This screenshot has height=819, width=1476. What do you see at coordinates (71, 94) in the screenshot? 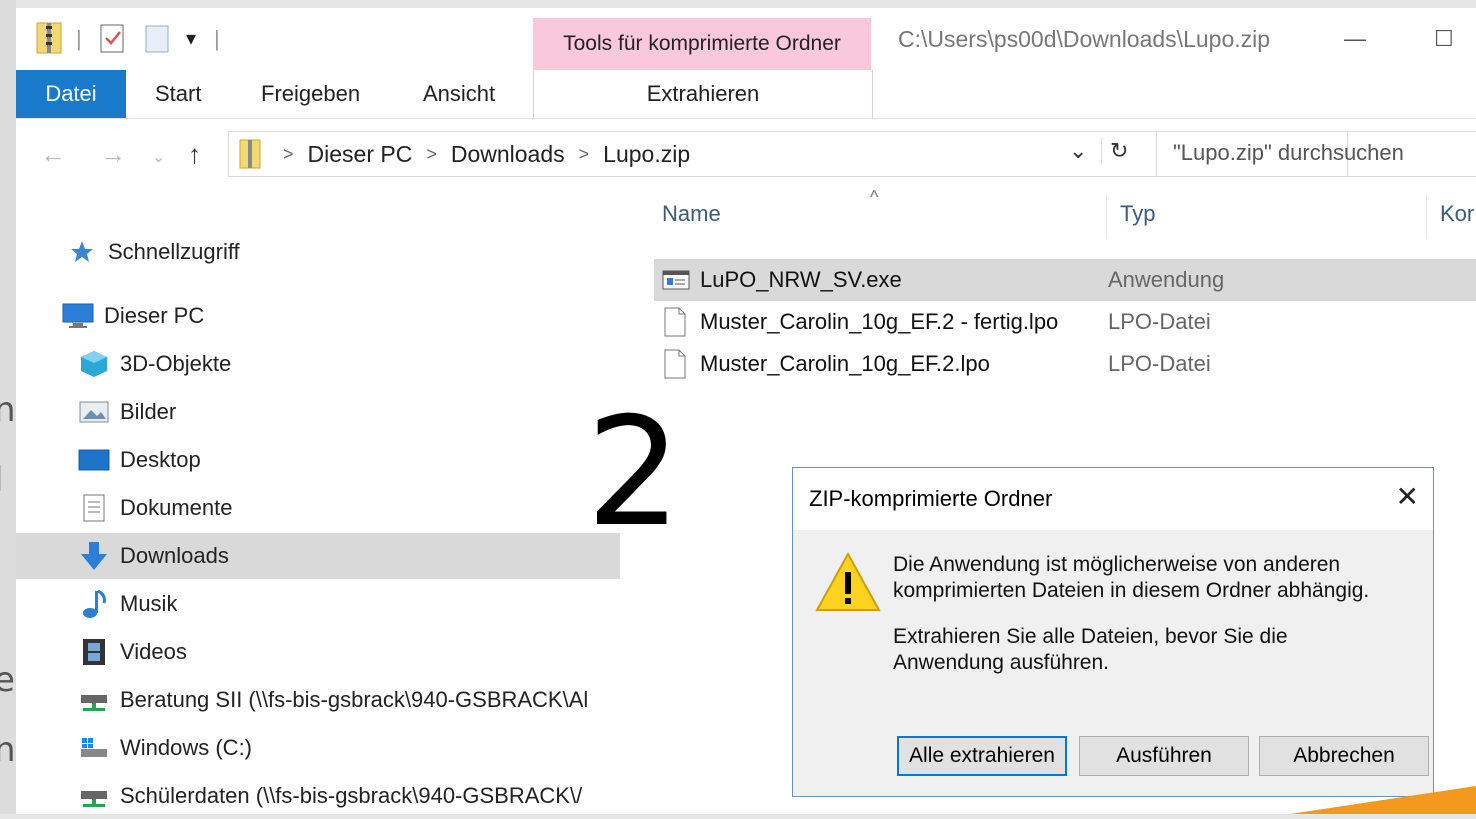
I see `tab-datei: Datei` at bounding box center [71, 94].